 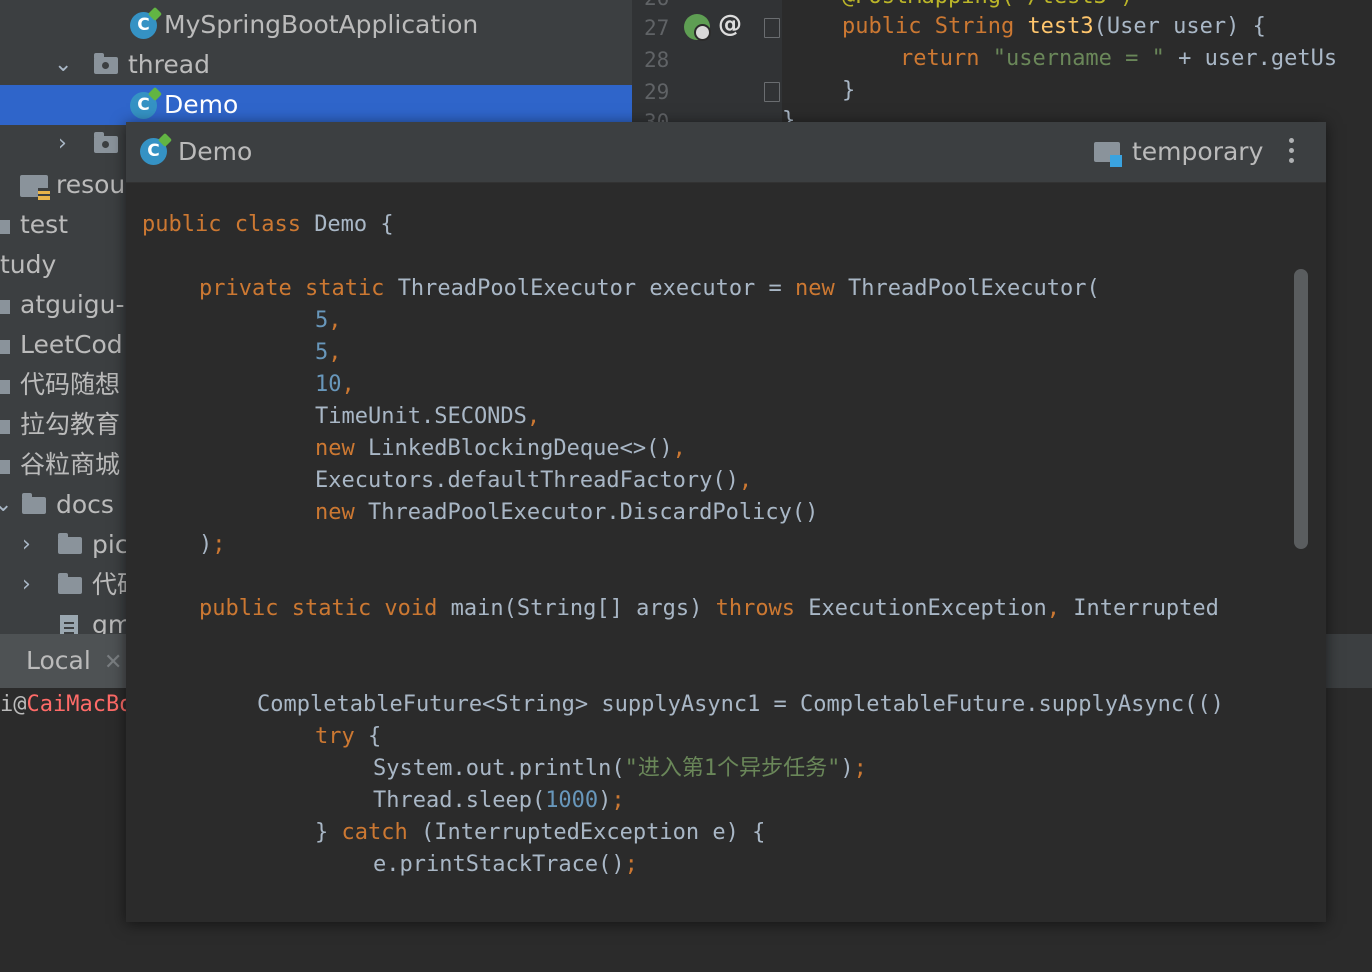 I want to click on annotation-text: @PostMapping("/test3"), so click(x=987, y=4).